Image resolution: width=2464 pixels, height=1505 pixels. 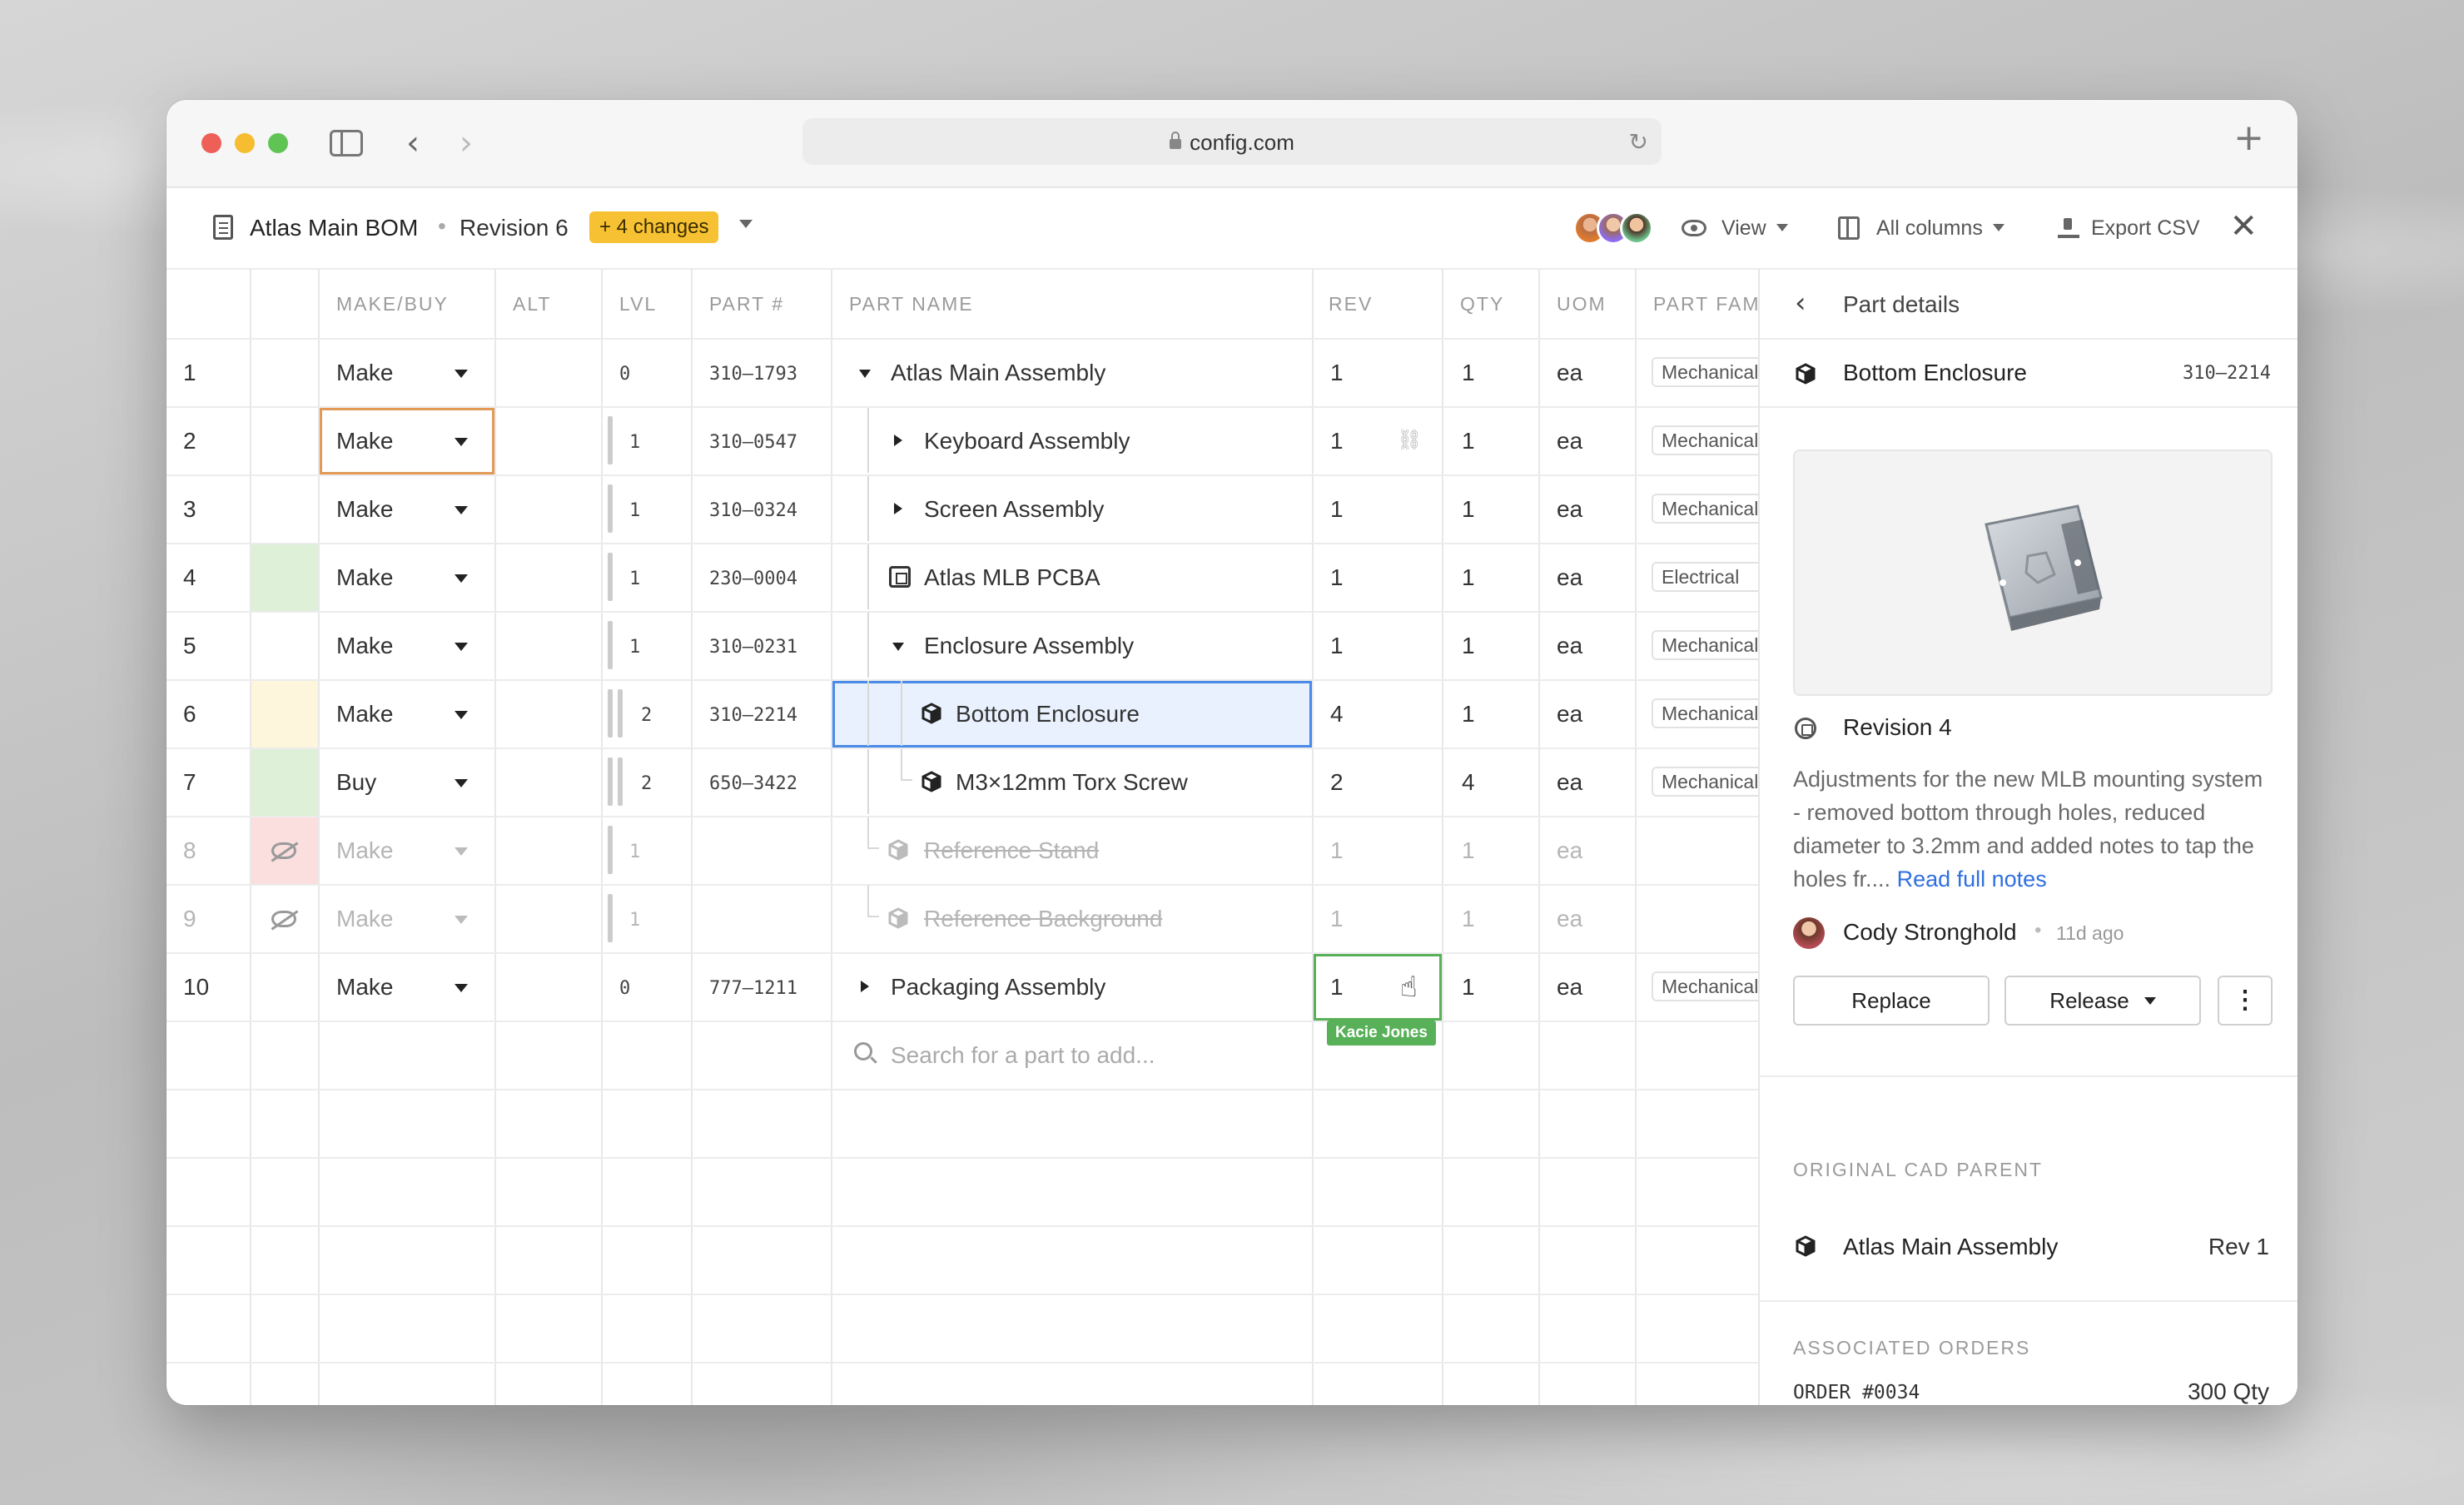 What do you see at coordinates (1951, 1247) in the screenshot?
I see `cad-parent-name: Atlas Main Assembly` at bounding box center [1951, 1247].